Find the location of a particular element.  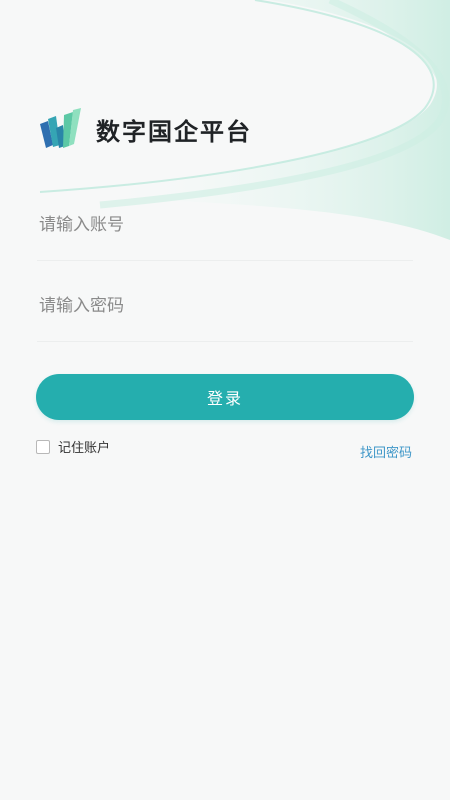

brand-header: 数字国企平台 is located at coordinates (145, 132).